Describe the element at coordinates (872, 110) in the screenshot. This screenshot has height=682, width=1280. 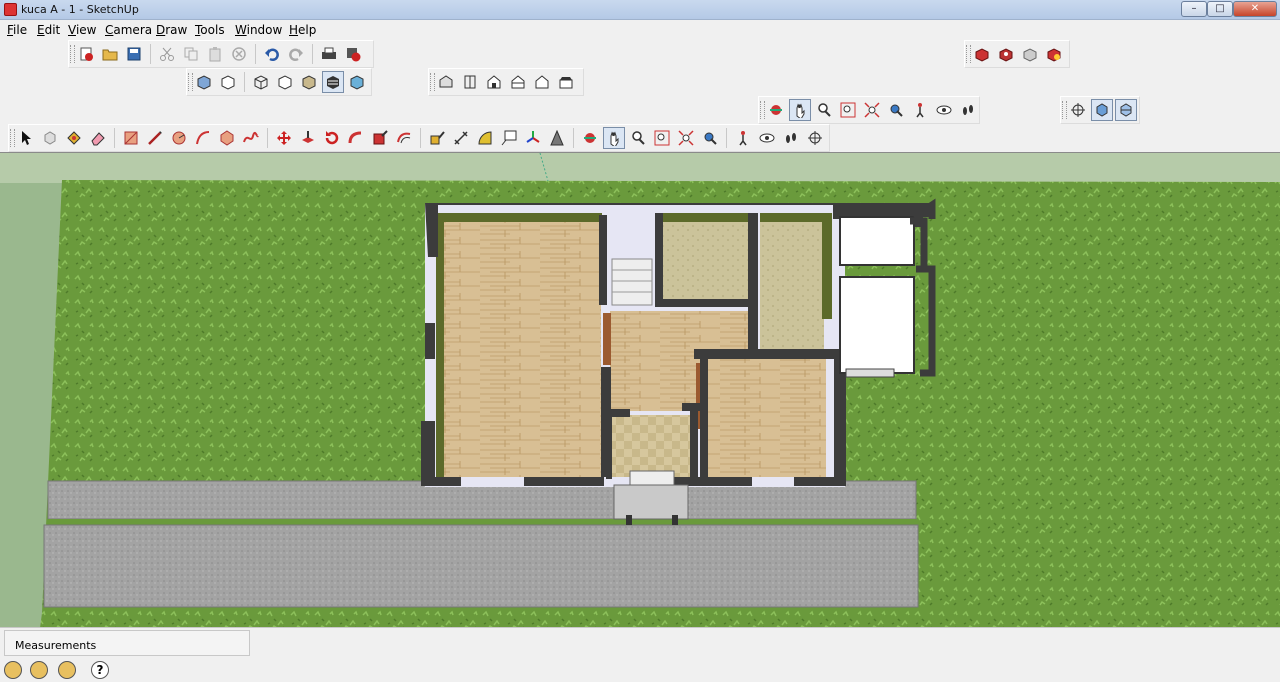
I see `zoom-extents-button` at that location.